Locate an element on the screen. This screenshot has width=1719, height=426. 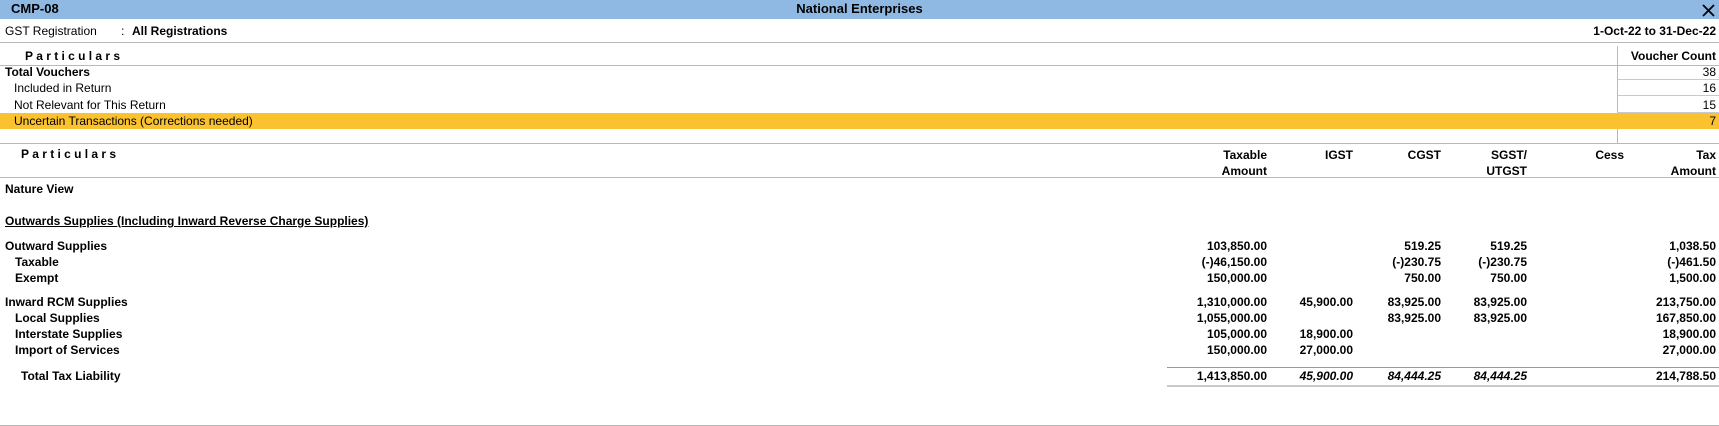
taxable-value: (-)46,150.00 is located at coordinates (1234, 262).